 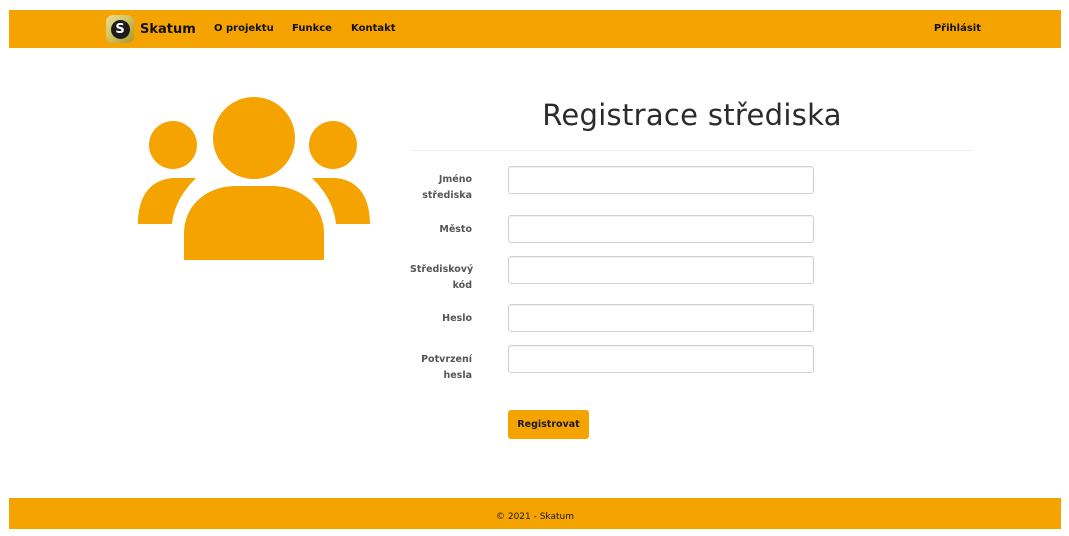 What do you see at coordinates (446, 359) in the screenshot?
I see `label-line: Potvrzení` at bounding box center [446, 359].